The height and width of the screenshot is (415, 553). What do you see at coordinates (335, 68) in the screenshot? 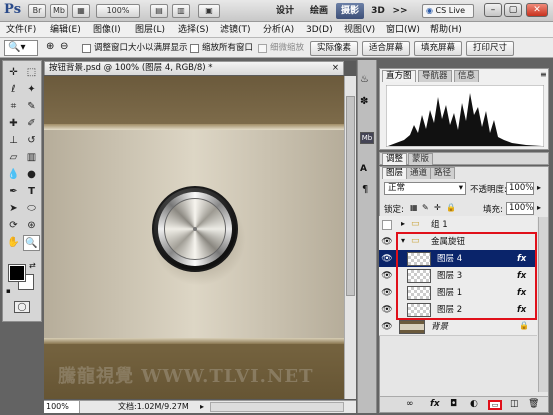
I see `tab-close-icon: ×` at bounding box center [335, 68].